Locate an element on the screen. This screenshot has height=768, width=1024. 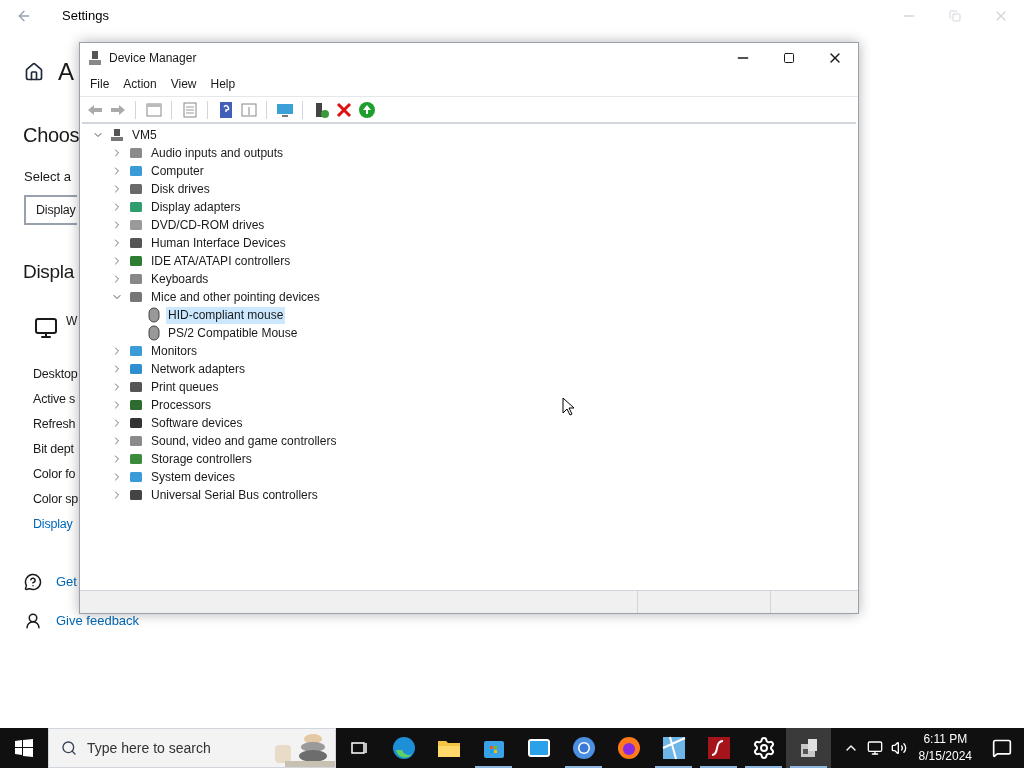
feedback-icon is located at coordinates (33, 621).